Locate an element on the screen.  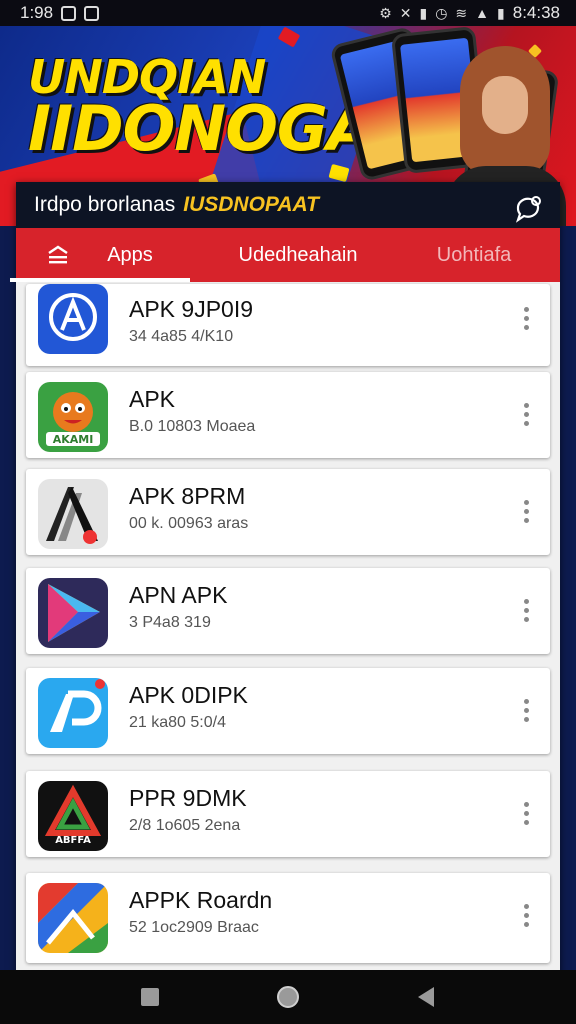
panel-header: Irdpo brorlanas IUSDNOPAAT is located at coordinates (288, 205).